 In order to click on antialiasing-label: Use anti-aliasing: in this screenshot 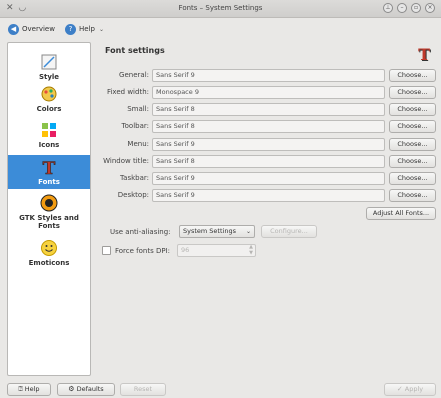, I will do `click(140, 232)`.